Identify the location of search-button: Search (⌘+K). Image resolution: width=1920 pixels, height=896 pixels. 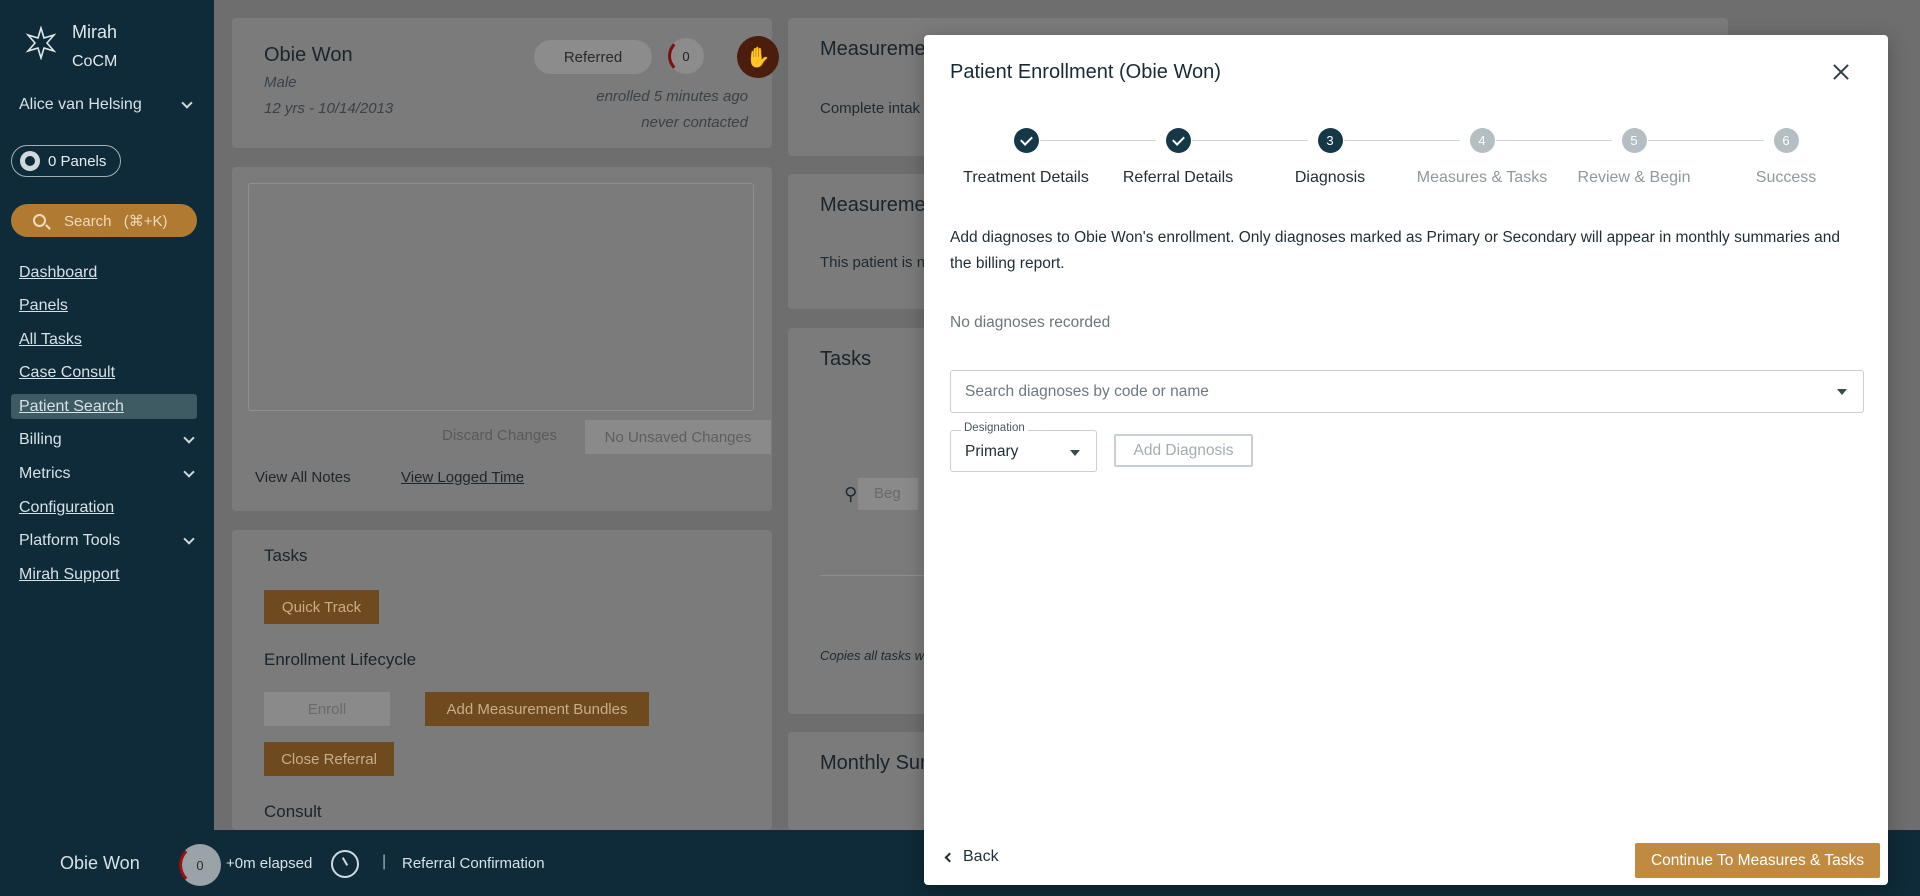
(104, 220).